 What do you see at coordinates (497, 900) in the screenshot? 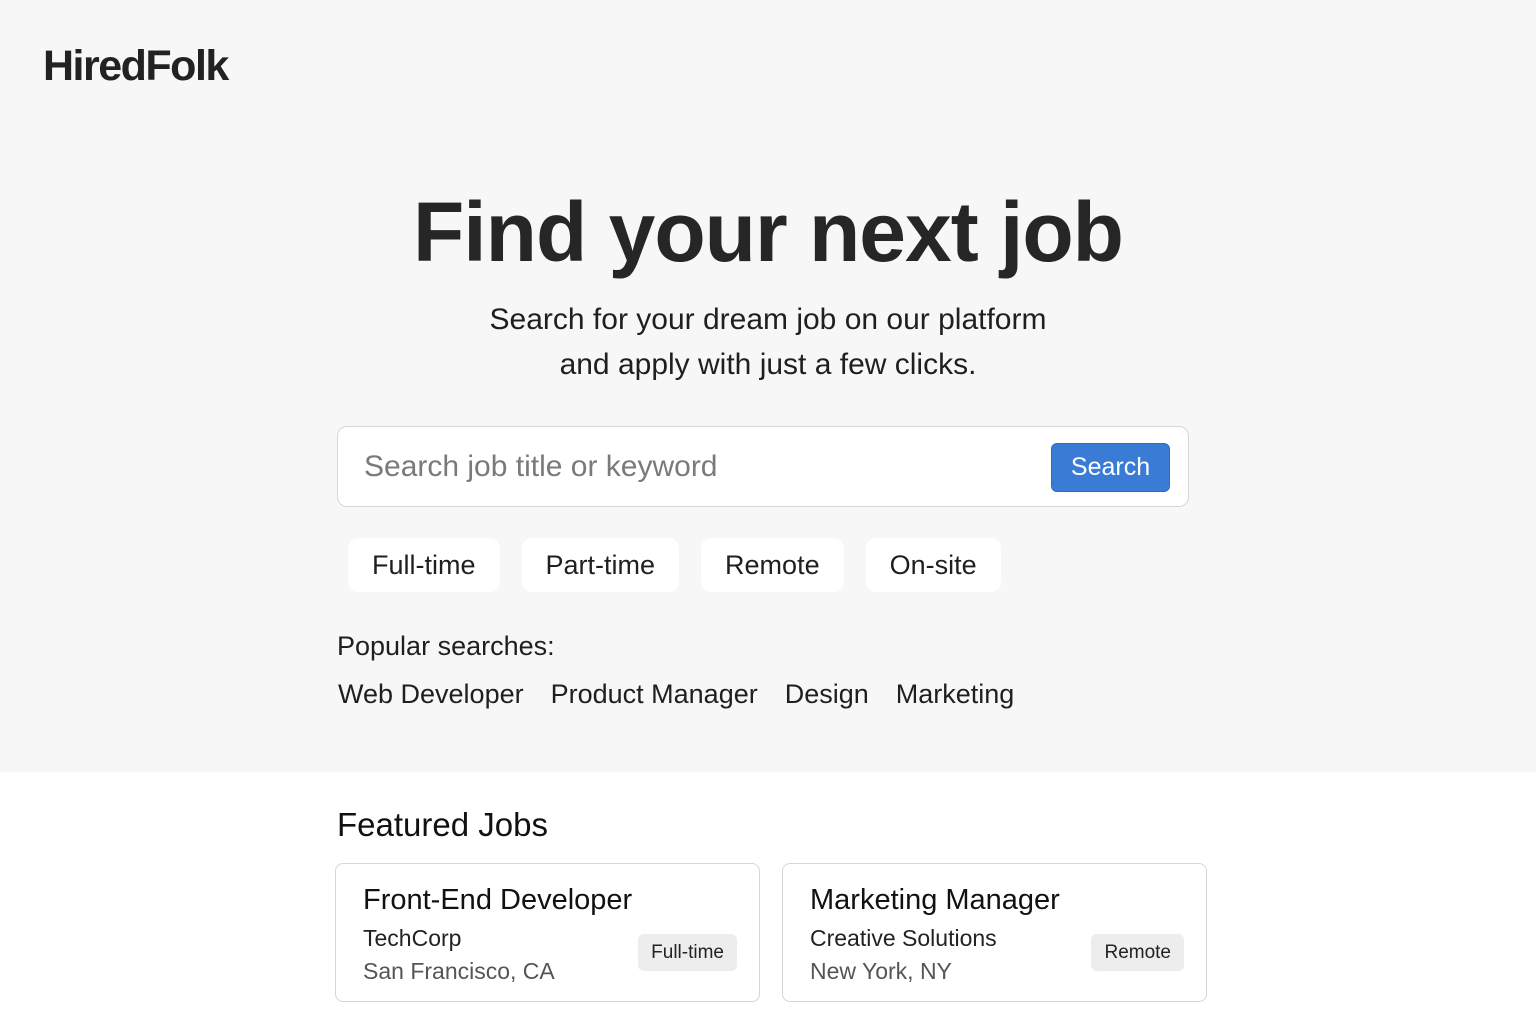
I see `job-title: Front-End Developer` at bounding box center [497, 900].